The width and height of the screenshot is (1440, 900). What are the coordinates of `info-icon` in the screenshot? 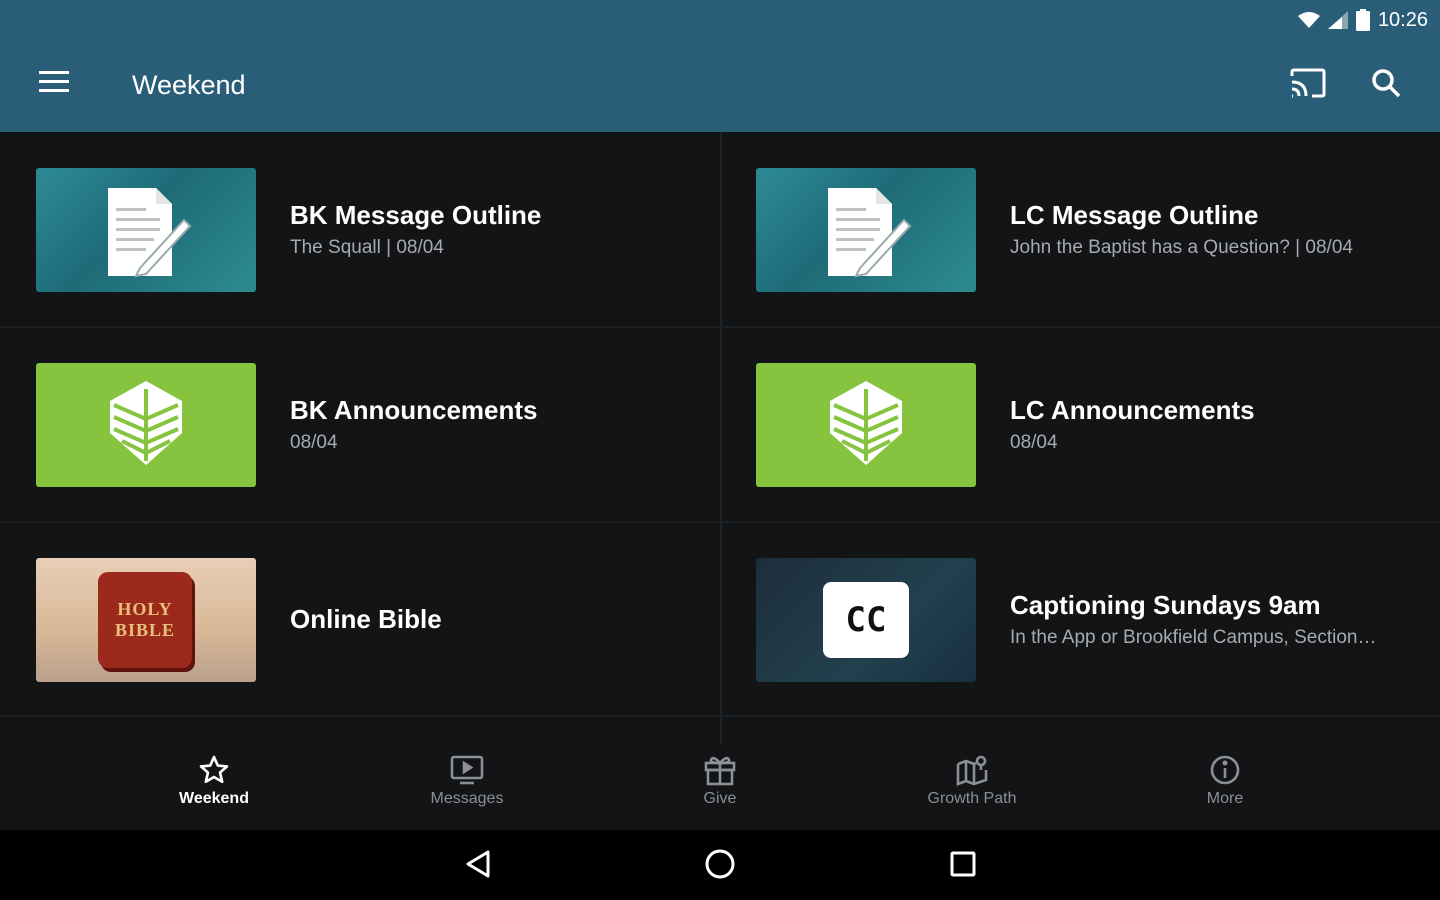 It's located at (1225, 770).